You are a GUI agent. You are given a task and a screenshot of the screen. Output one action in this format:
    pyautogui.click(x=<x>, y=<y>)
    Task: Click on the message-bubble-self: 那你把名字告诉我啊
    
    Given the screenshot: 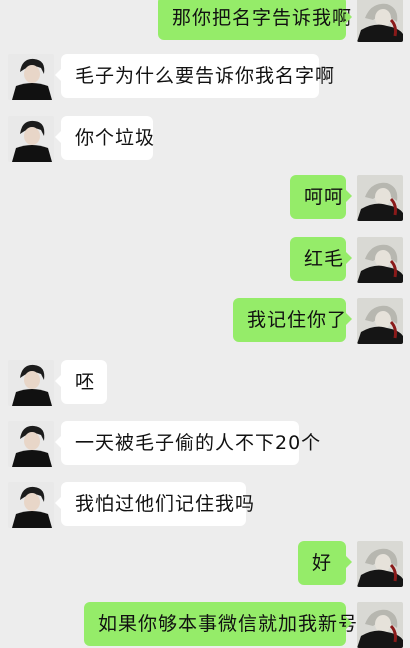 What is the action you would take?
    pyautogui.click(x=255, y=20)
    